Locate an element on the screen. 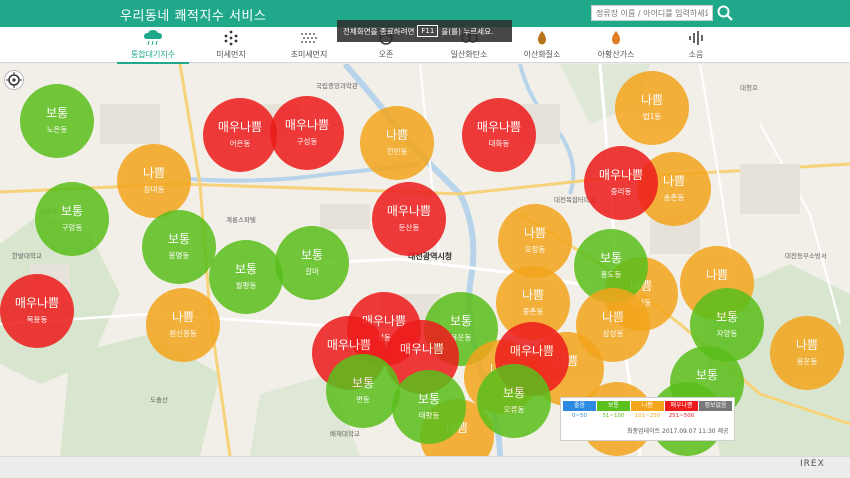 The width and height of the screenshot is (850, 478). last-update-text: 최종업데이트 2017.09.07 11:30 제공 is located at coordinates (678, 431).